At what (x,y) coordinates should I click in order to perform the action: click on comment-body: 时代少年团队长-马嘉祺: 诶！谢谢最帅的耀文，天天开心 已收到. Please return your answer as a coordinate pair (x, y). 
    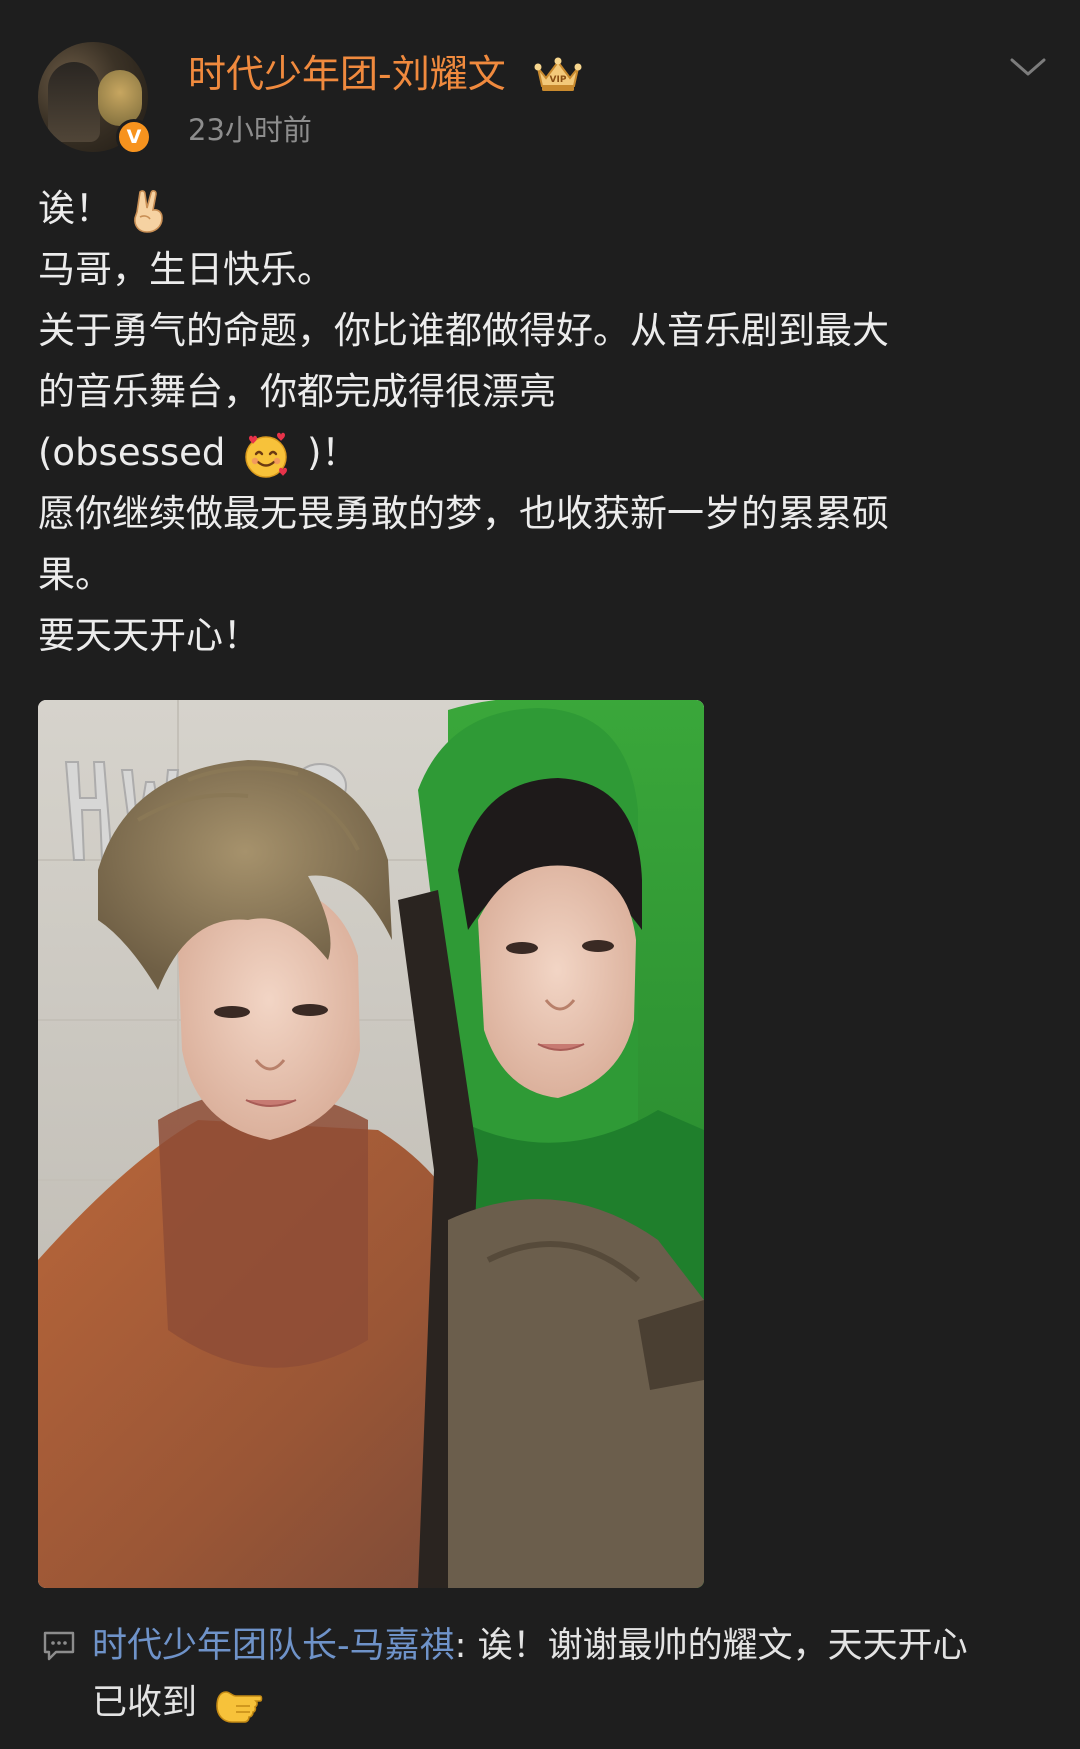
    Looking at the image, I should click on (567, 1675).